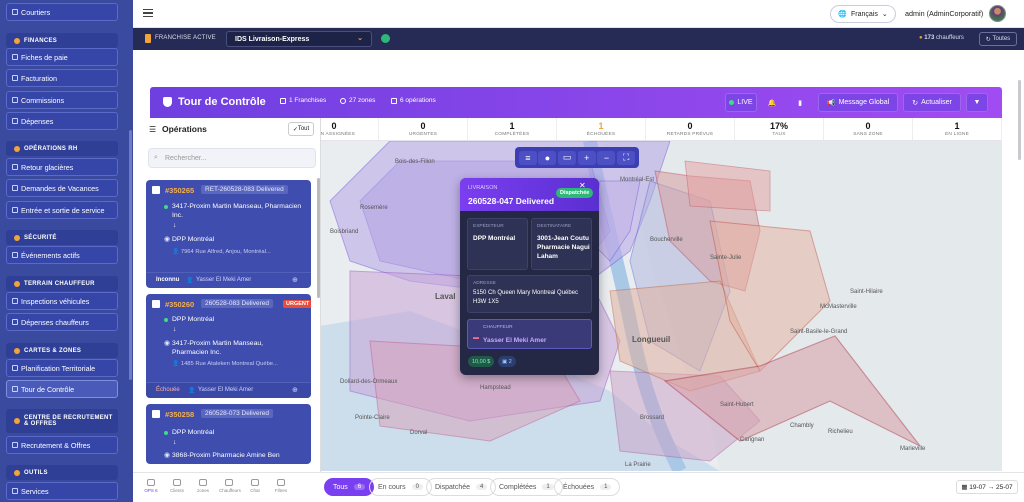 This screenshot has width=1024, height=502. What do you see at coordinates (151, 486) in the screenshot?
I see `bottom-nav-item: OPS 6` at bounding box center [151, 486].